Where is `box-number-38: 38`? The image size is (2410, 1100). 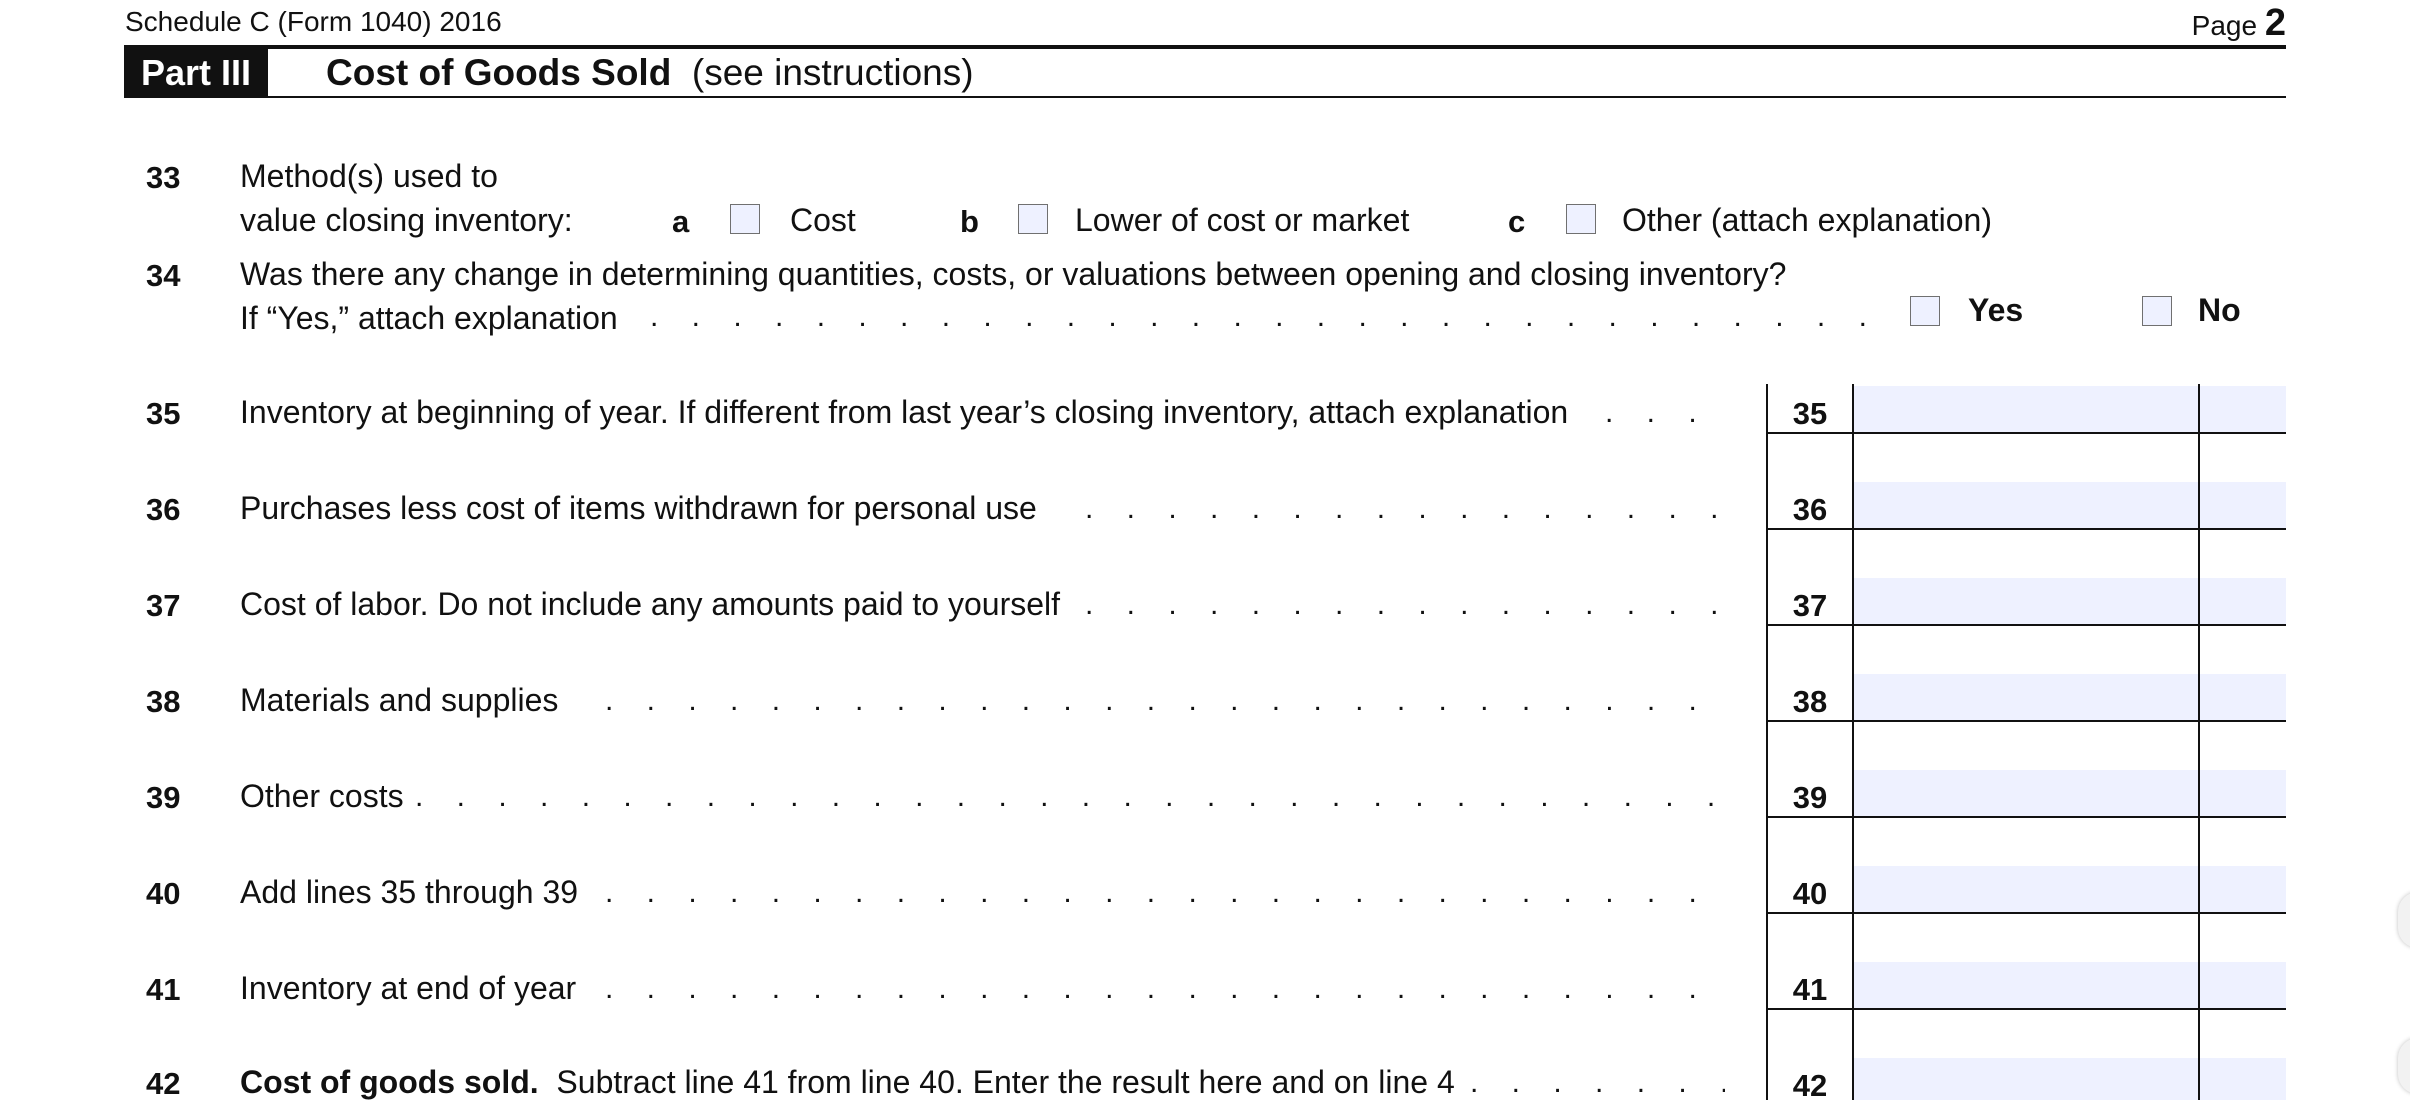
box-number-38: 38 is located at coordinates (1810, 701).